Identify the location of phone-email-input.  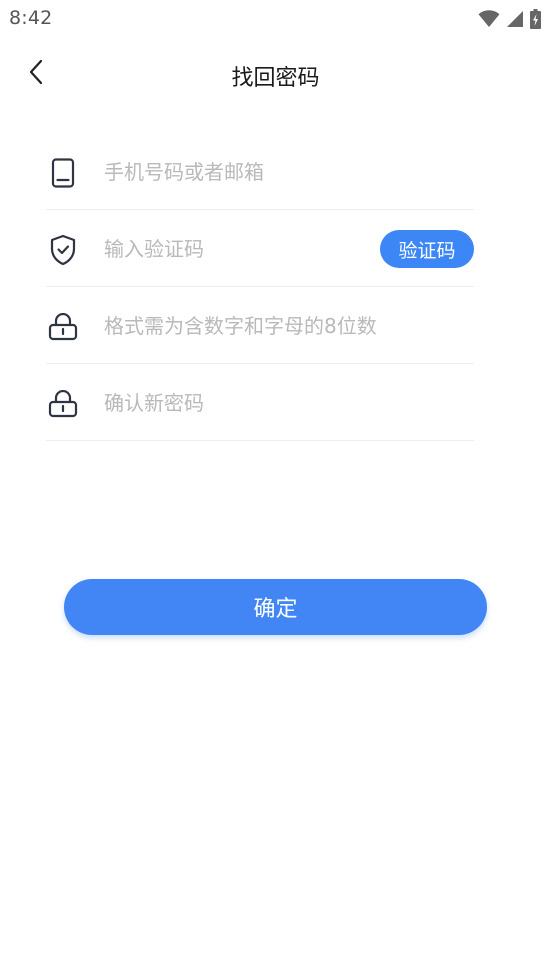
(288, 172).